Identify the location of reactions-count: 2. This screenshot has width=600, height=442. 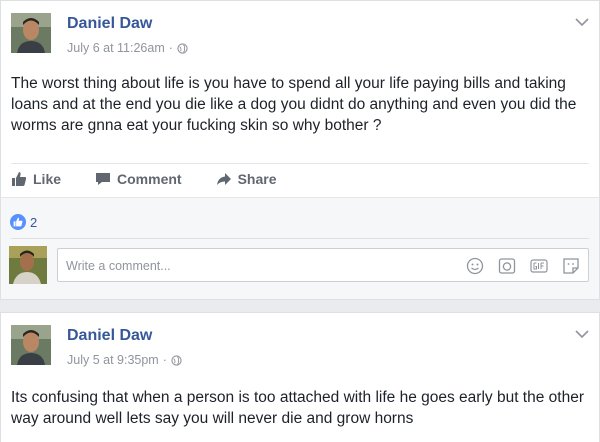
(34, 222).